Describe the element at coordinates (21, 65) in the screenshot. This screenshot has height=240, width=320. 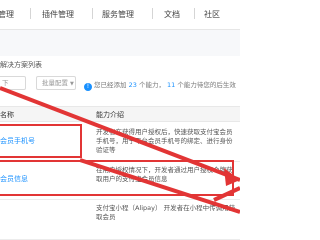
I see `breadcrumb-label: 解决方案列表` at that location.